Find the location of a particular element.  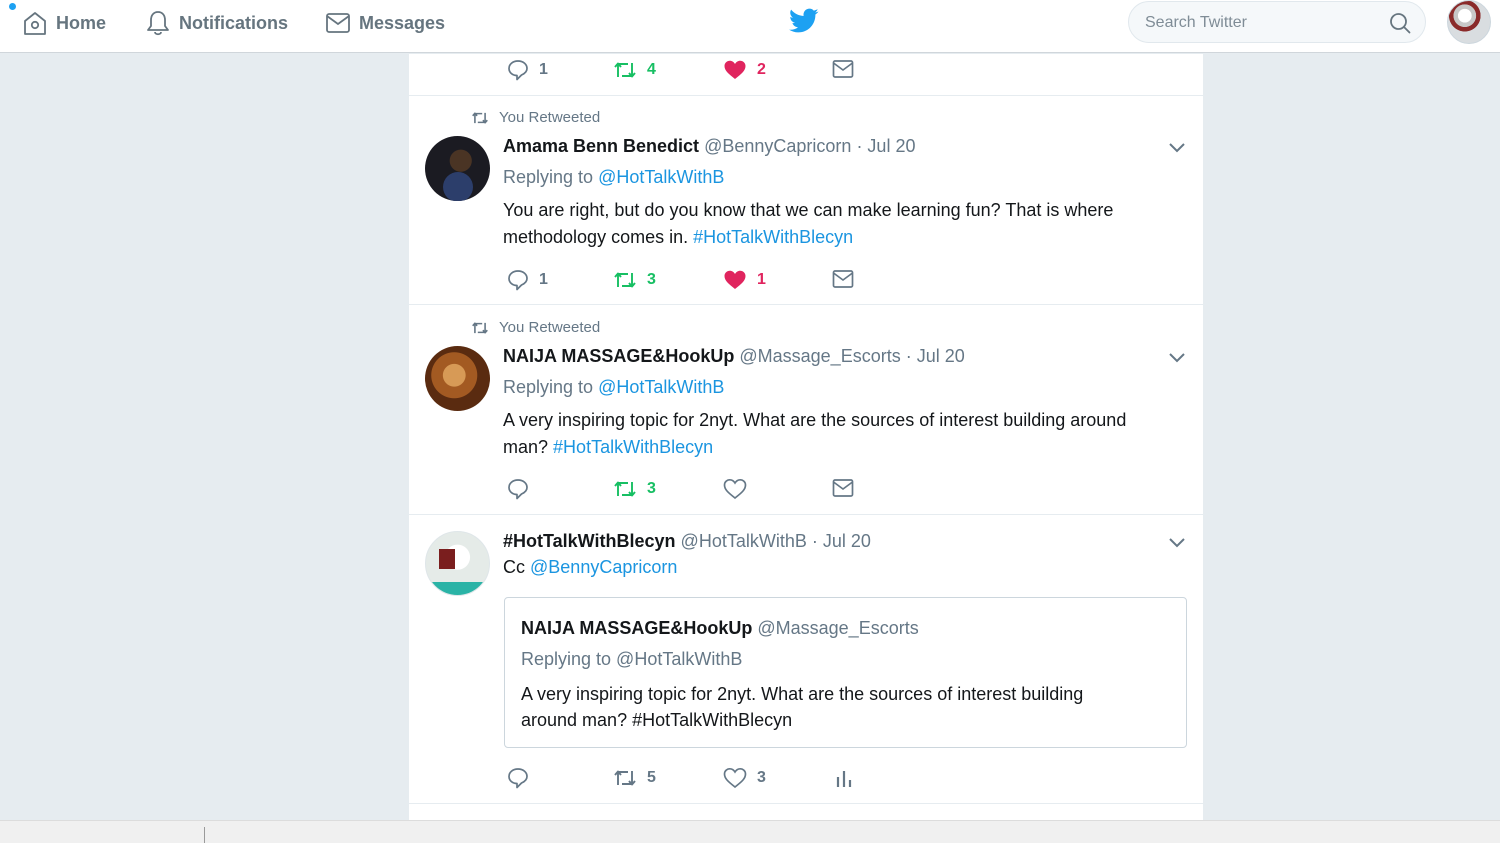

nav-notifications-link: Notifications is located at coordinates (216, 23).